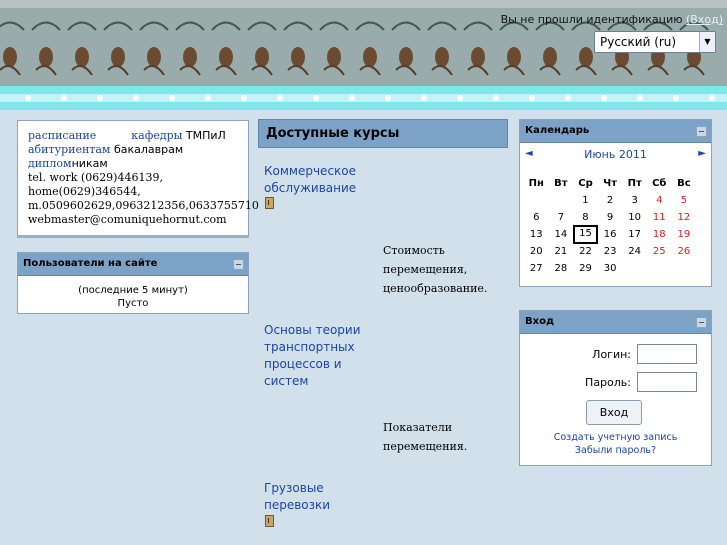  I want to click on forgot-password-link: Забыли пароль?, so click(615, 450).